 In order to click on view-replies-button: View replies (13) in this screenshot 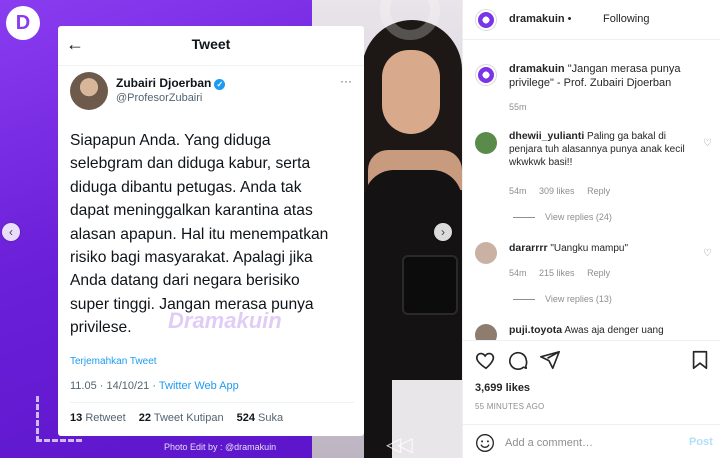, I will do `click(562, 299)`.